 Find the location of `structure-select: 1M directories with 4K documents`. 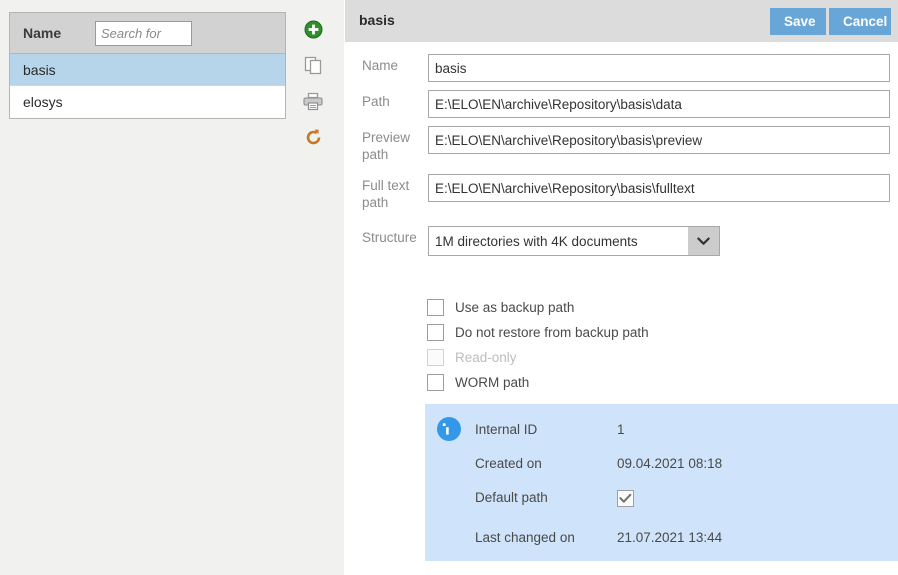

structure-select: 1M directories with 4K documents is located at coordinates (574, 241).